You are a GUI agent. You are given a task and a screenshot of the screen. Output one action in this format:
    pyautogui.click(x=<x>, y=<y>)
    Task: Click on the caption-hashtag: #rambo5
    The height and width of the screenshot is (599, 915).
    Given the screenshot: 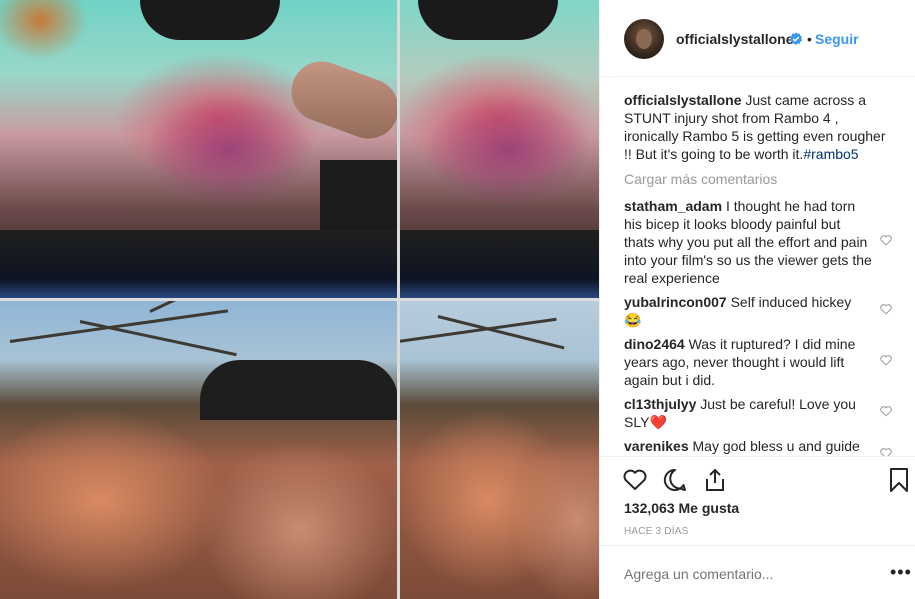 What is the action you would take?
    pyautogui.click(x=830, y=154)
    